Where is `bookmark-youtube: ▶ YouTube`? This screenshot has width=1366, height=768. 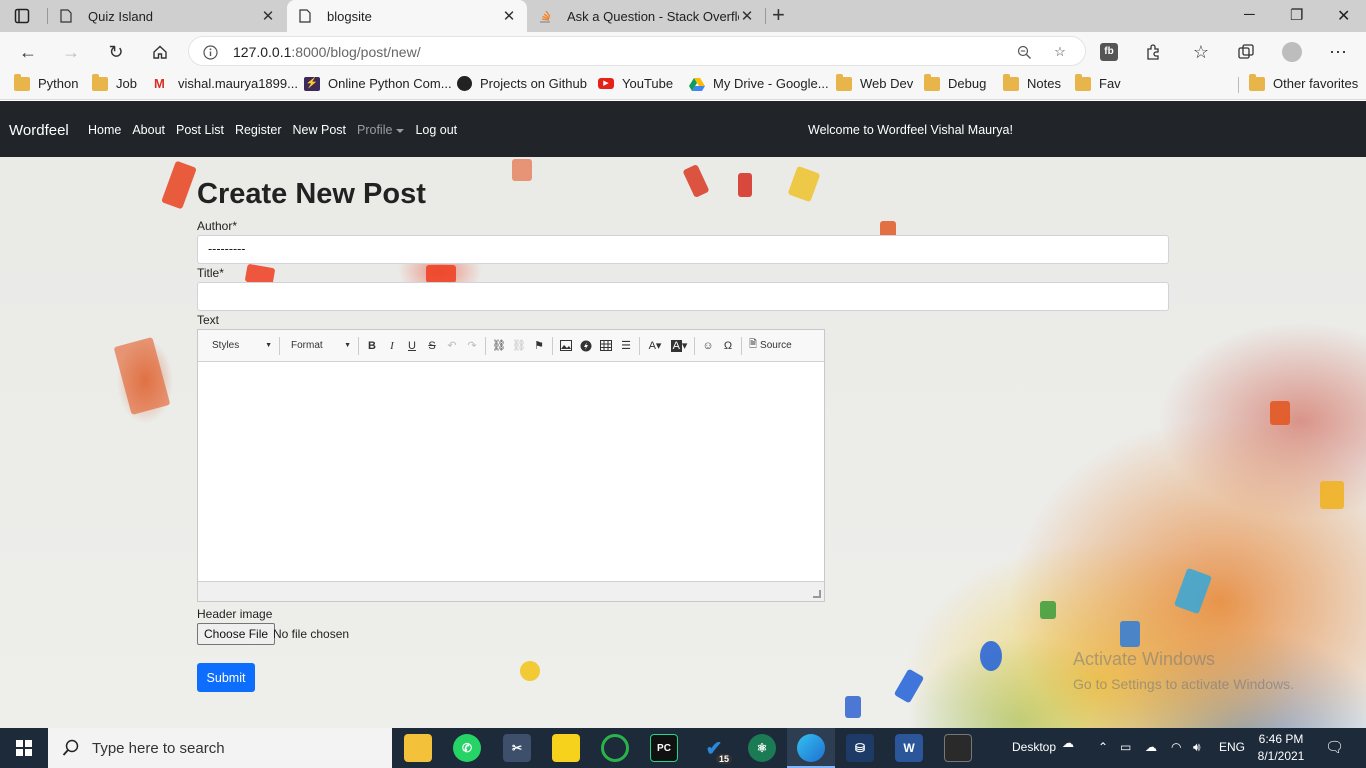
bookmark-youtube: ▶ YouTube is located at coordinates (635, 83).